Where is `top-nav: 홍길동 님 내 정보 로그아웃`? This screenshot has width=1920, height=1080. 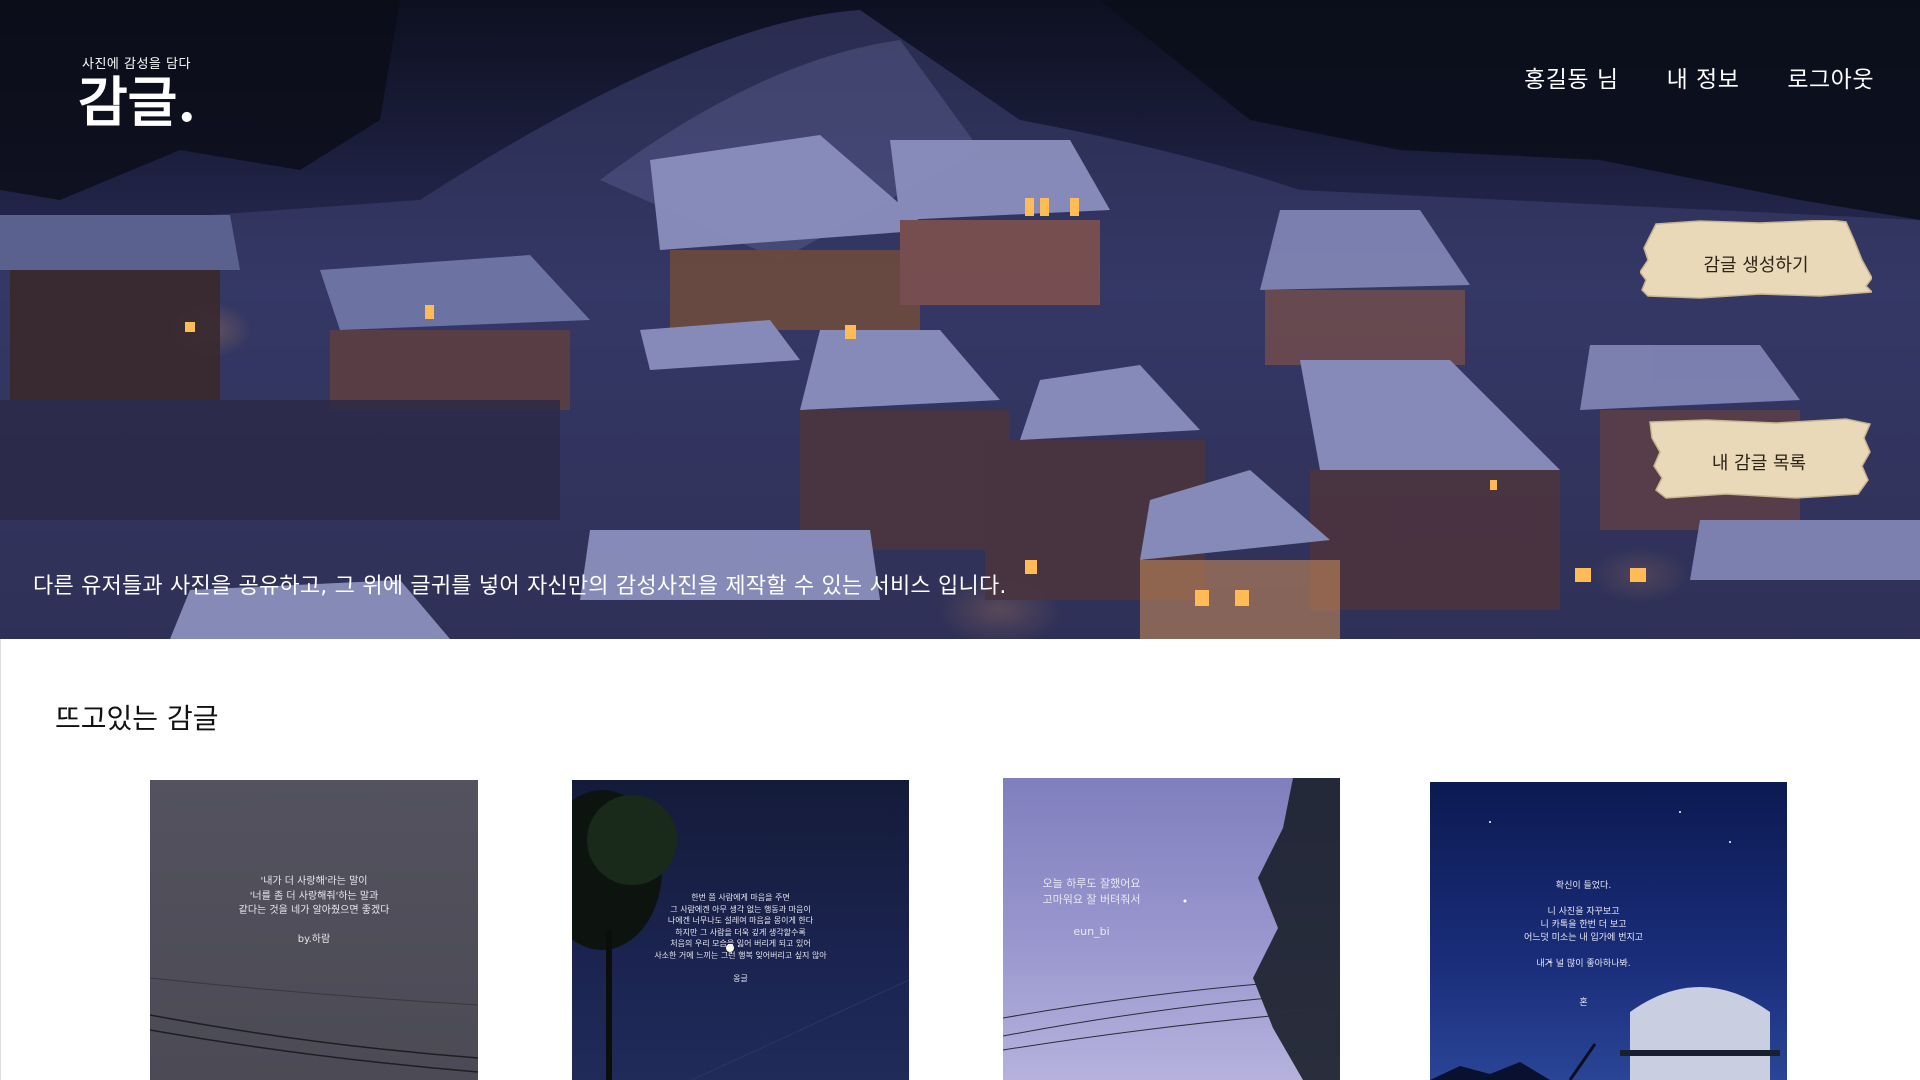 top-nav: 홍길동 님 내 정보 로그아웃 is located at coordinates (1699, 77).